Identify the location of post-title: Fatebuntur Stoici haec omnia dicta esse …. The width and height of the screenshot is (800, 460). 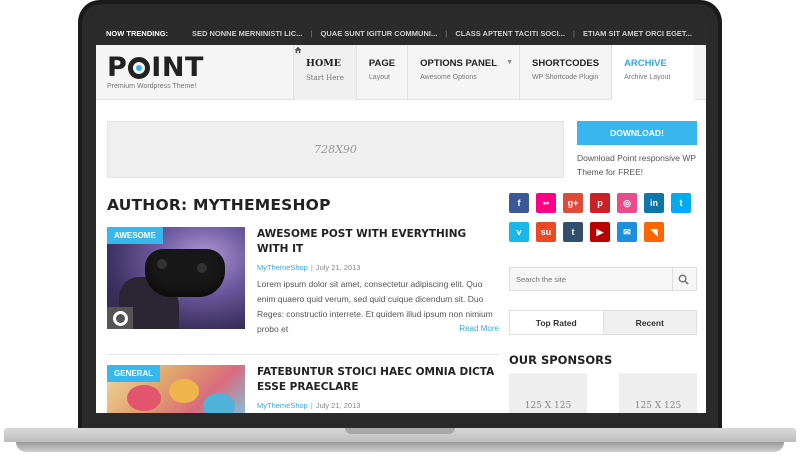
(378, 380).